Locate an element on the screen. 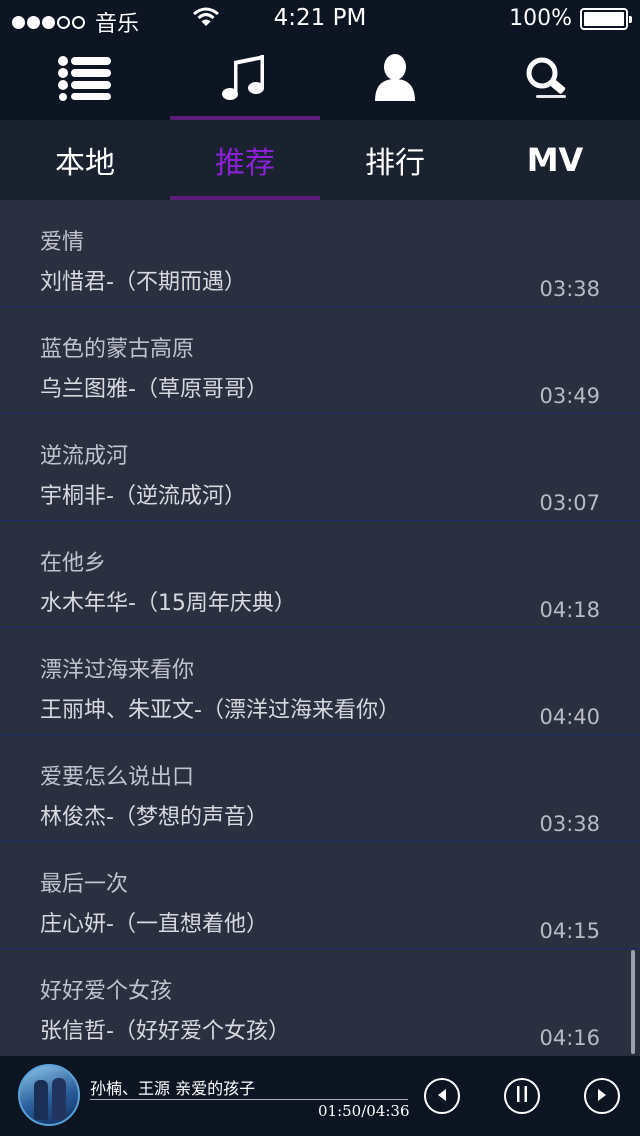 This screenshot has width=640, height=1136. song-duration: 03:07 is located at coordinates (569, 503).